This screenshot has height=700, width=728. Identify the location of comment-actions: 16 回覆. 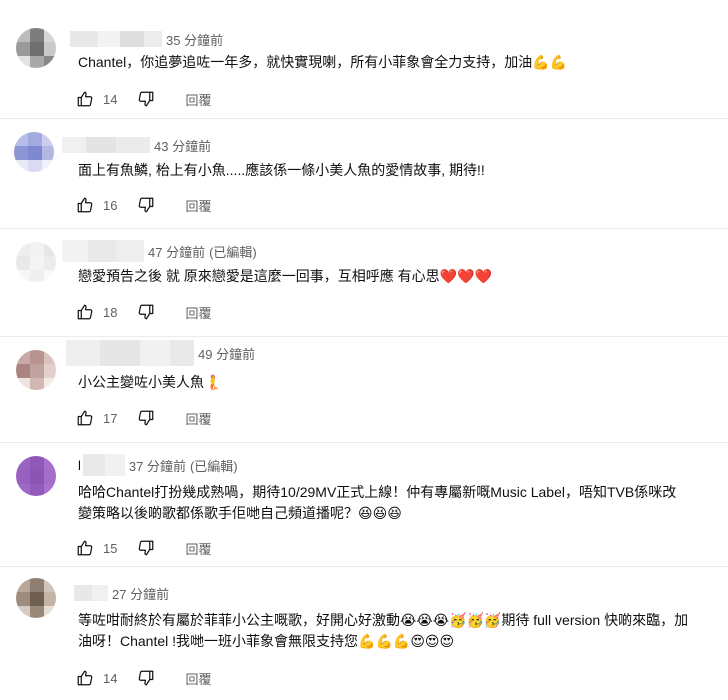
(143, 205).